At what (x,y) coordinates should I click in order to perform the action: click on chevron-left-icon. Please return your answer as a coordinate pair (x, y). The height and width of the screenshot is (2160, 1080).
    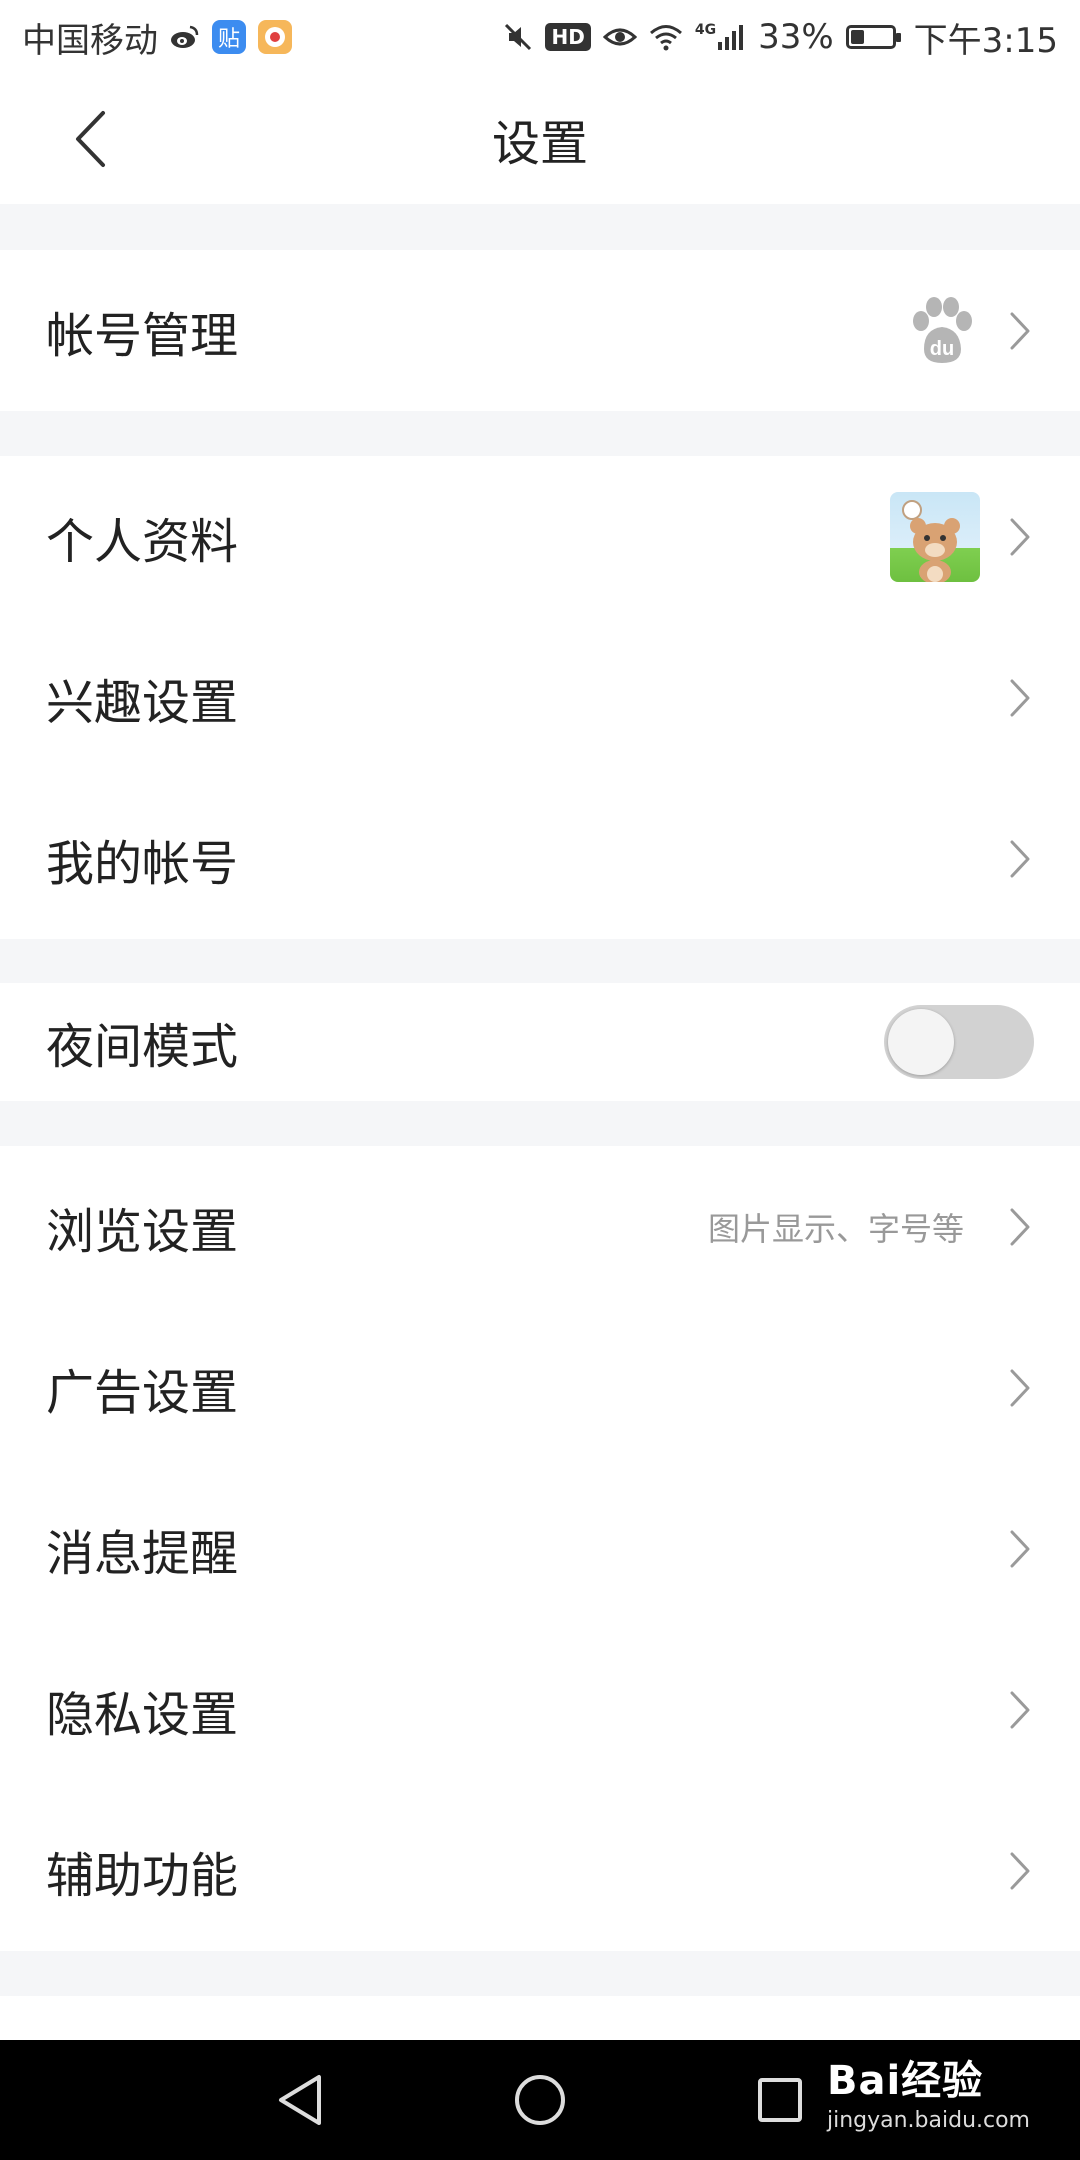
    Looking at the image, I should click on (90, 139).